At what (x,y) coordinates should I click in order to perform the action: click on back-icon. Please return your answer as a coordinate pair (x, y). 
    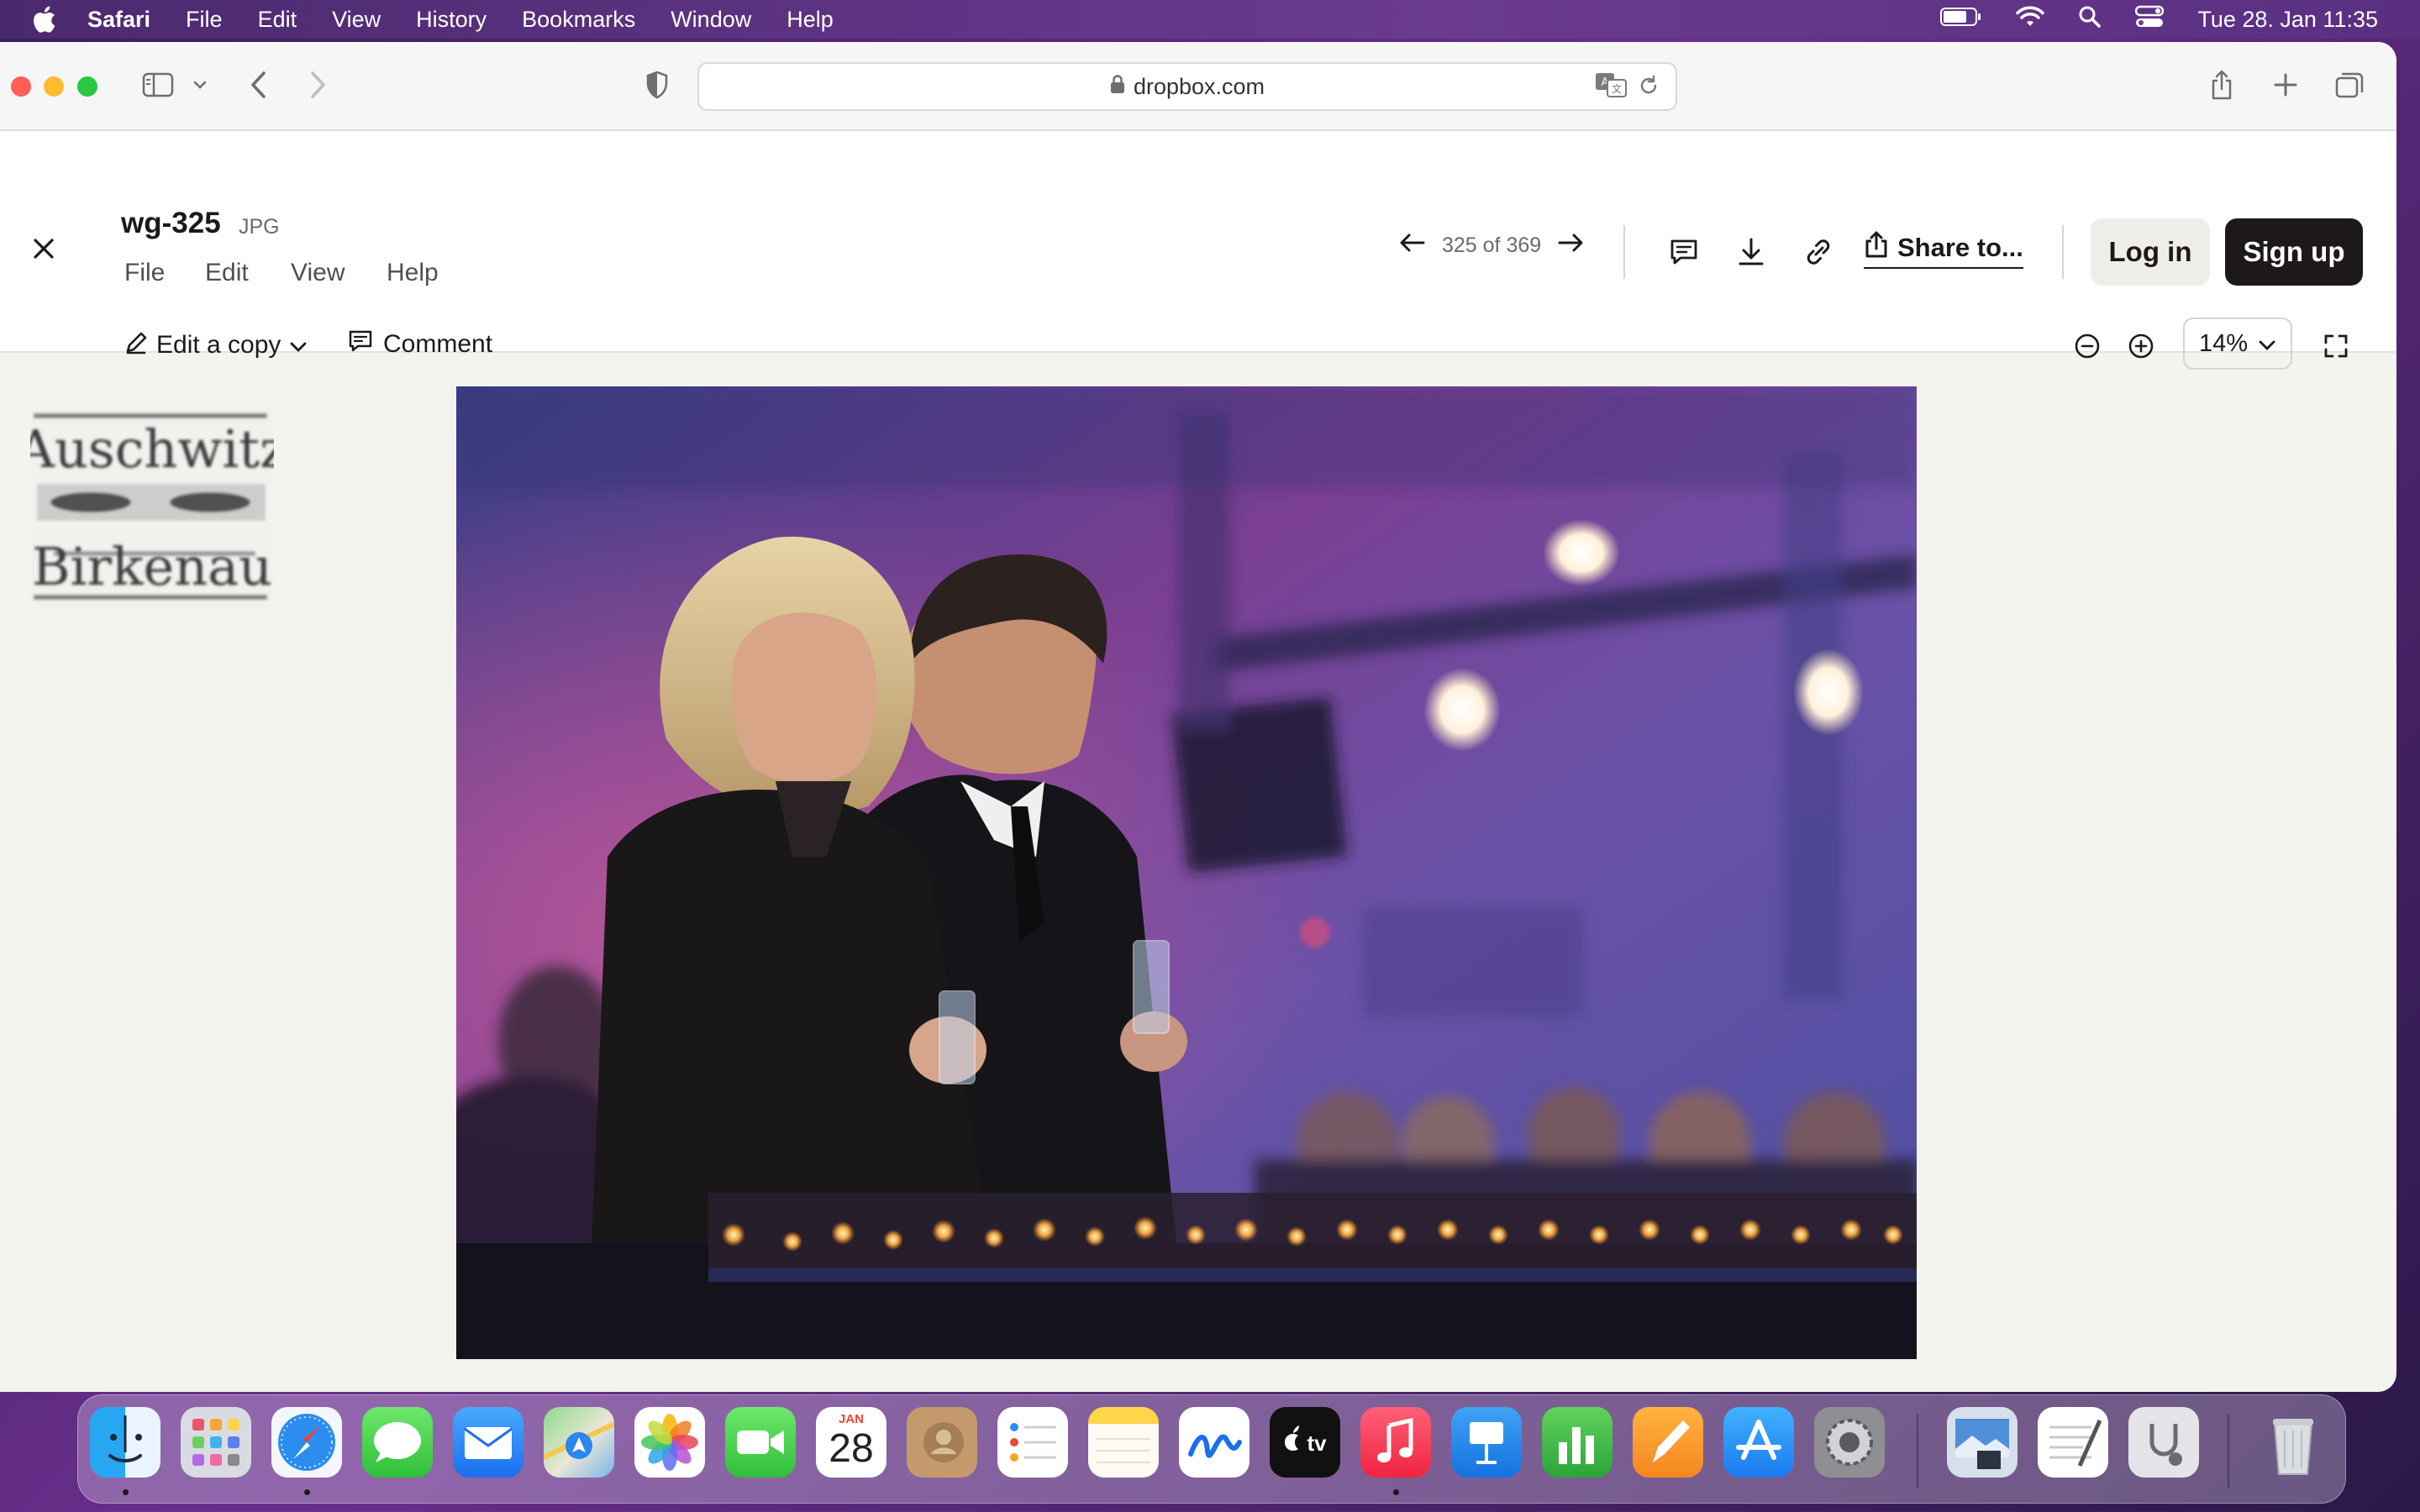
    Looking at the image, I should click on (259, 85).